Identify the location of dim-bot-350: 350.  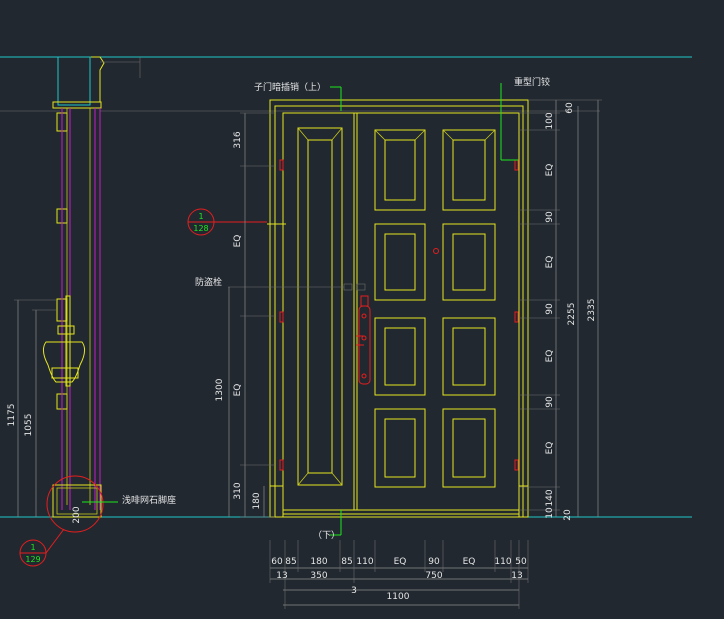
(318, 576).